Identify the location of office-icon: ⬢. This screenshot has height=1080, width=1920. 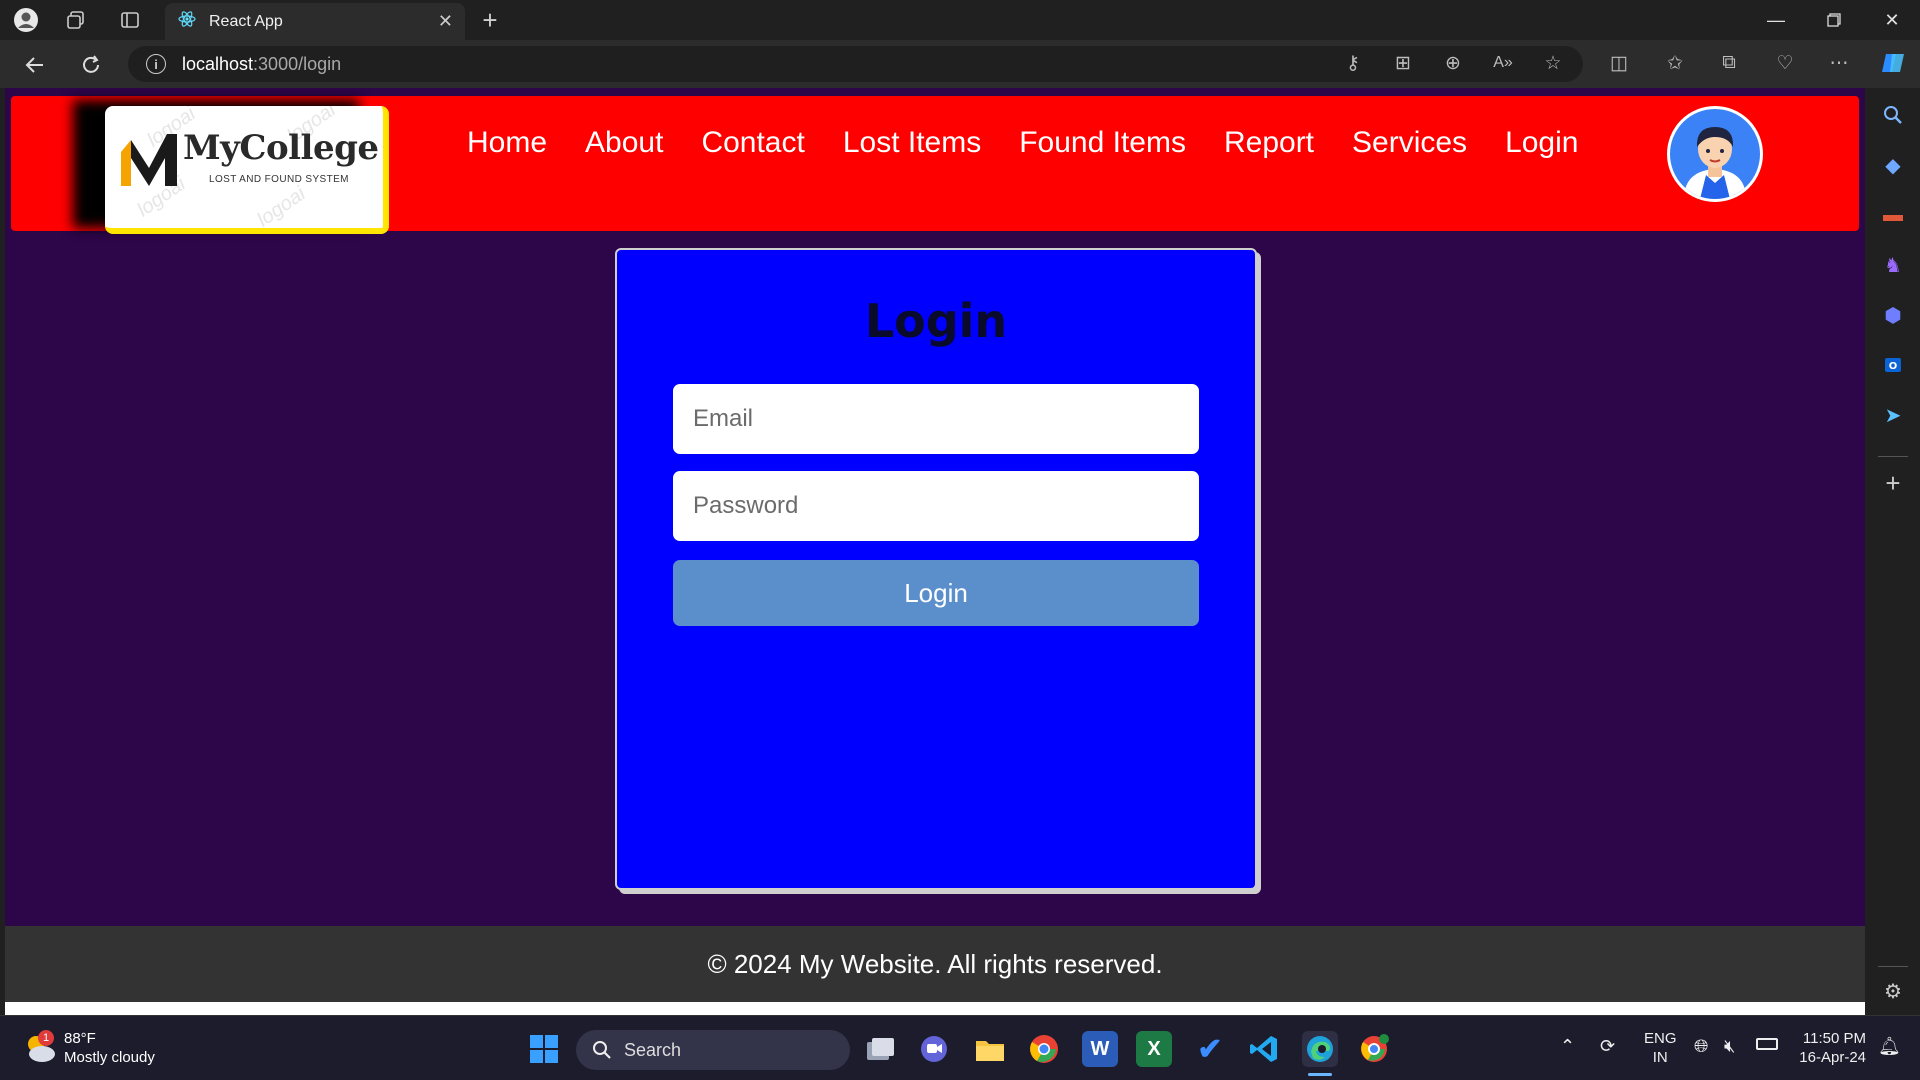
(1893, 315).